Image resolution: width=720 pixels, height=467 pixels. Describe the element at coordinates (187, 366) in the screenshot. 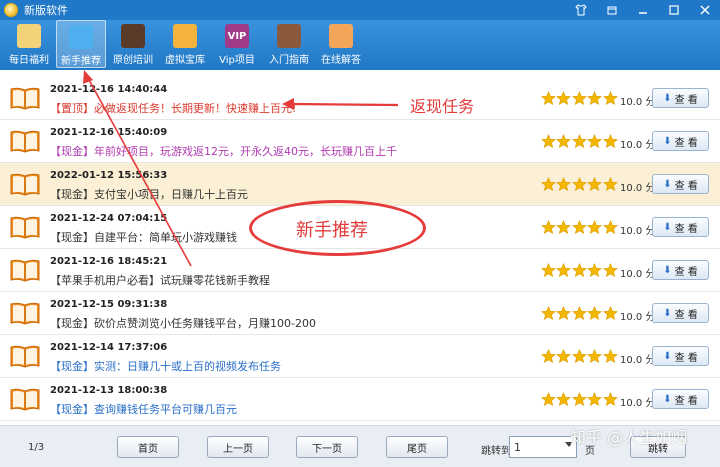

I see `item-text: 实测：日赚几十或上百的视频发布任务` at that location.